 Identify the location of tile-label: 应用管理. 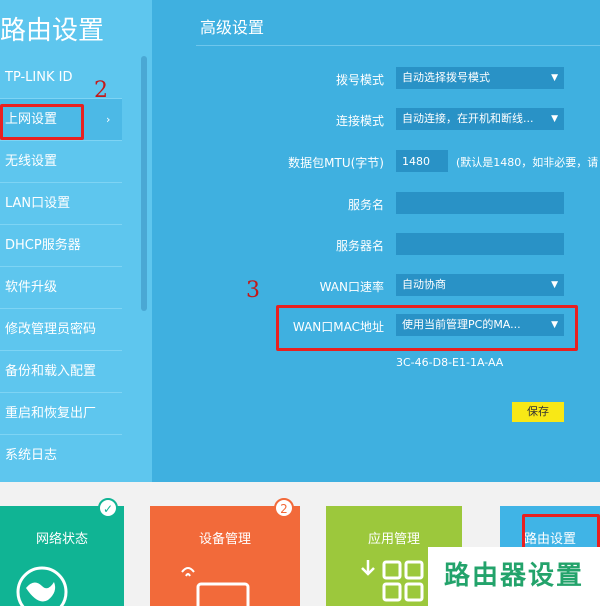
(393, 539).